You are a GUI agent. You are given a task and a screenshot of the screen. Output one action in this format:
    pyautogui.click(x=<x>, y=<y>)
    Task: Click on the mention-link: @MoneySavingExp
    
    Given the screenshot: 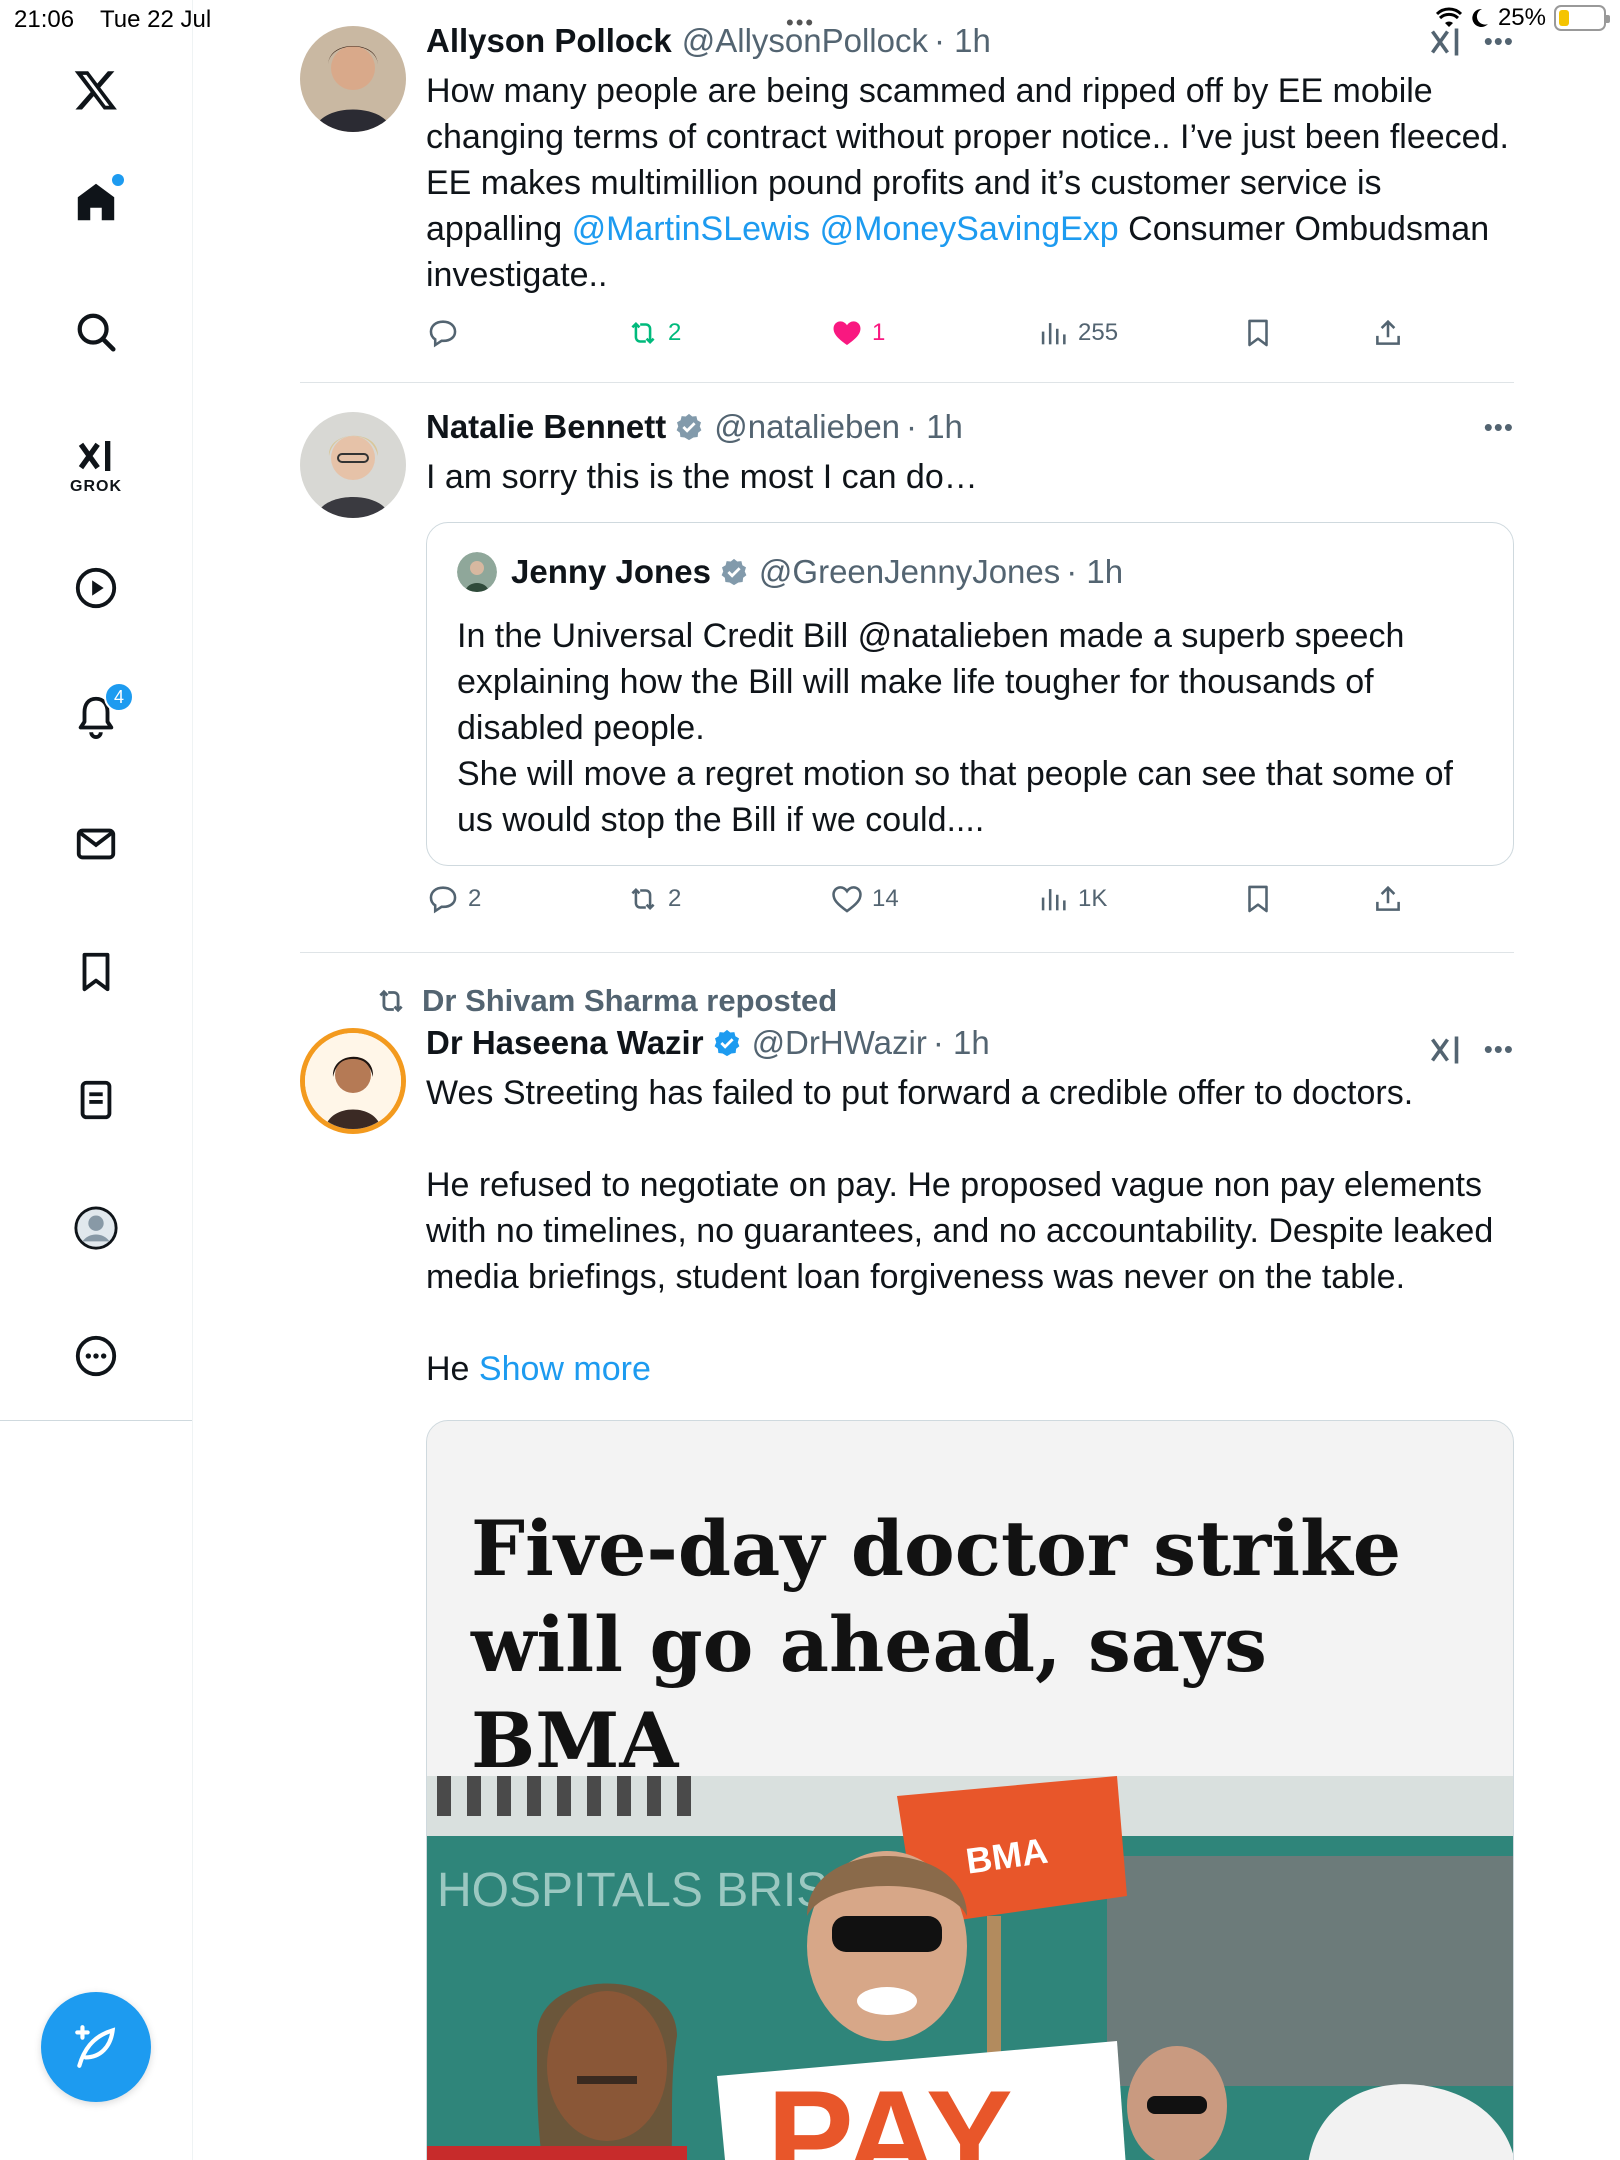 What is the action you would take?
    pyautogui.click(x=969, y=229)
    